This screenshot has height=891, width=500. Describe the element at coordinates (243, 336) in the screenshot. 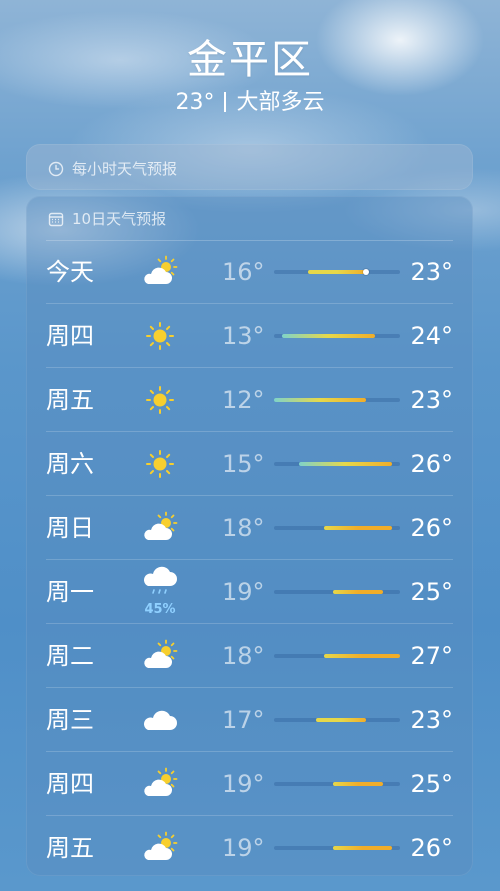

I see `low-temperature: 13°` at that location.